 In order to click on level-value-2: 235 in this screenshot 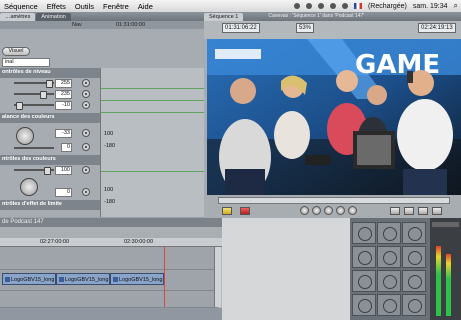, I will do `click(63, 94)`.